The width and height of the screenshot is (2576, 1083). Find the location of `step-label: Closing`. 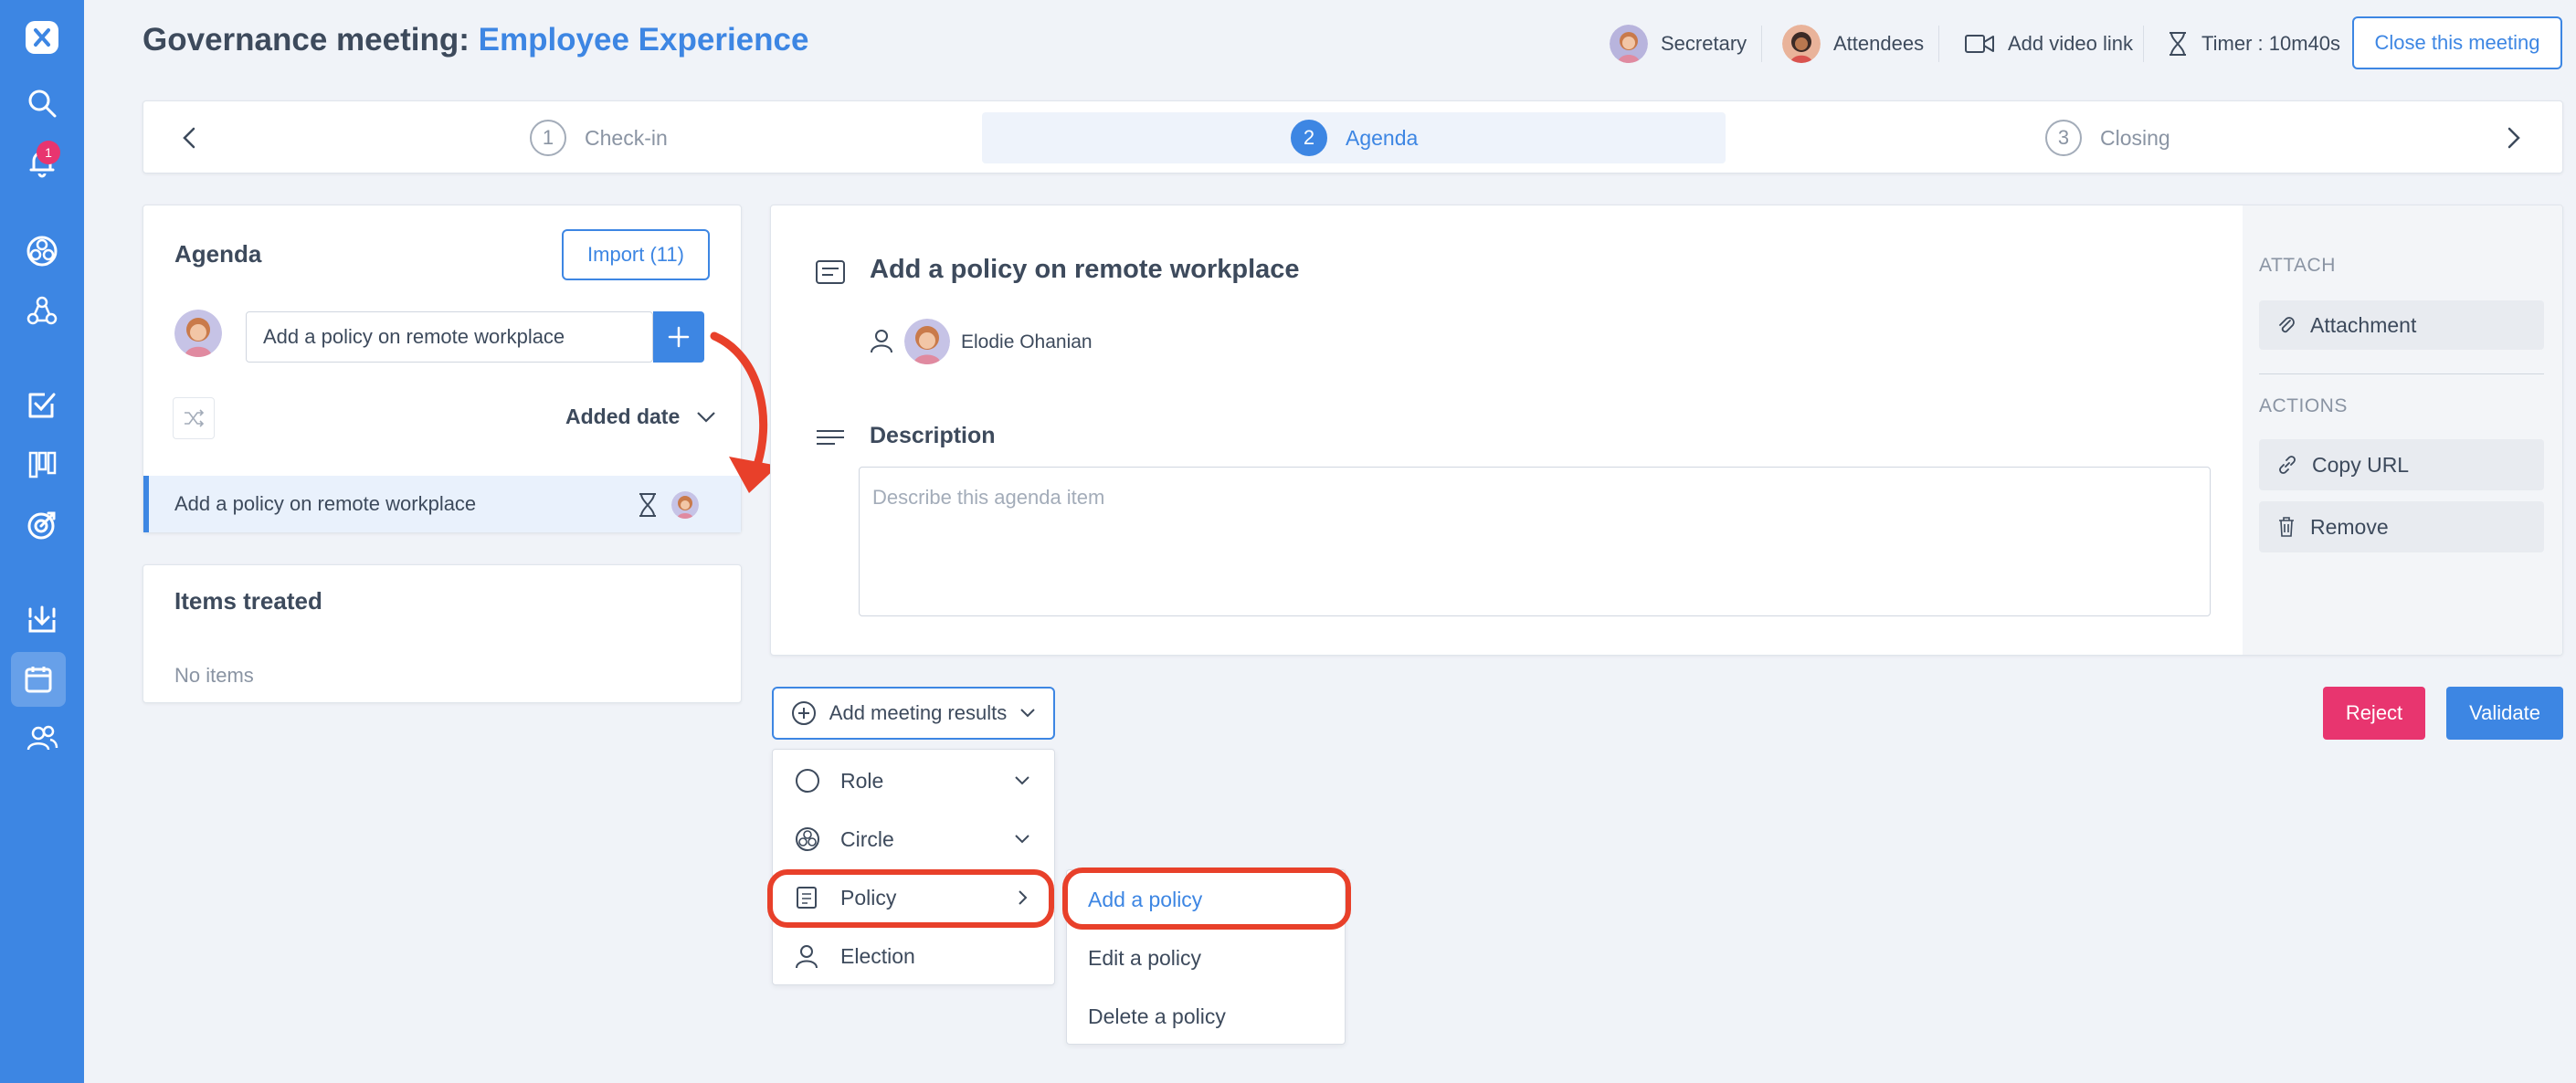

step-label: Closing is located at coordinates (2135, 137).